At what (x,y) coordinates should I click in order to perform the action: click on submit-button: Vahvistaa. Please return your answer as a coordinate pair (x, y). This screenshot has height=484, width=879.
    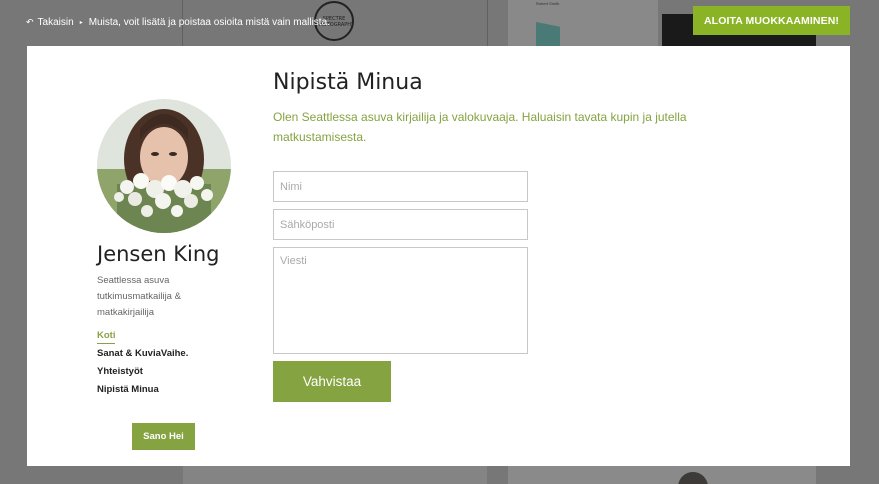
    Looking at the image, I should click on (332, 381).